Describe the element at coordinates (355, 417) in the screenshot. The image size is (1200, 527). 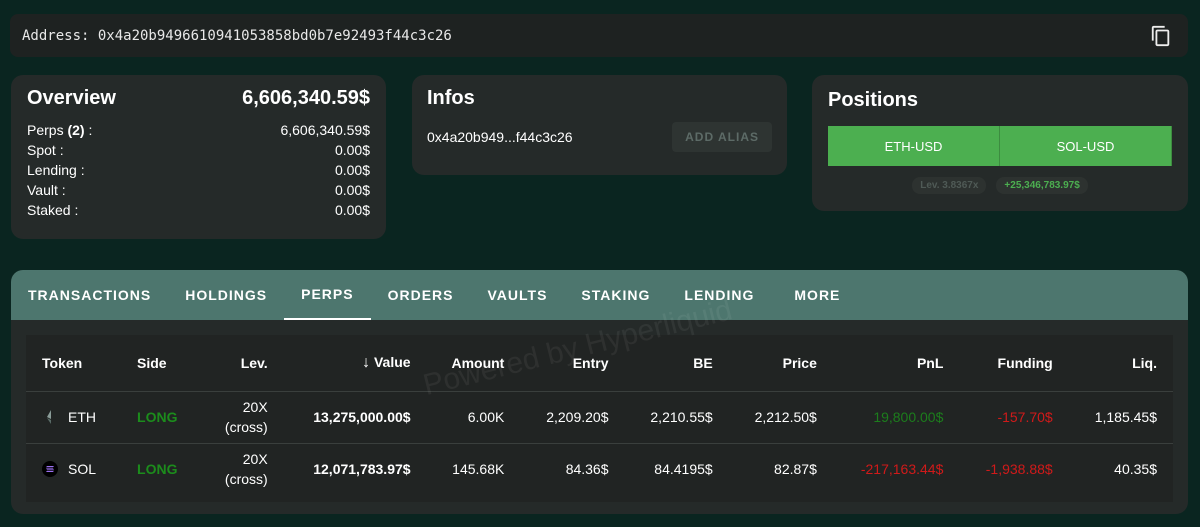
I see `value-cell: 13,275,000.00$` at that location.